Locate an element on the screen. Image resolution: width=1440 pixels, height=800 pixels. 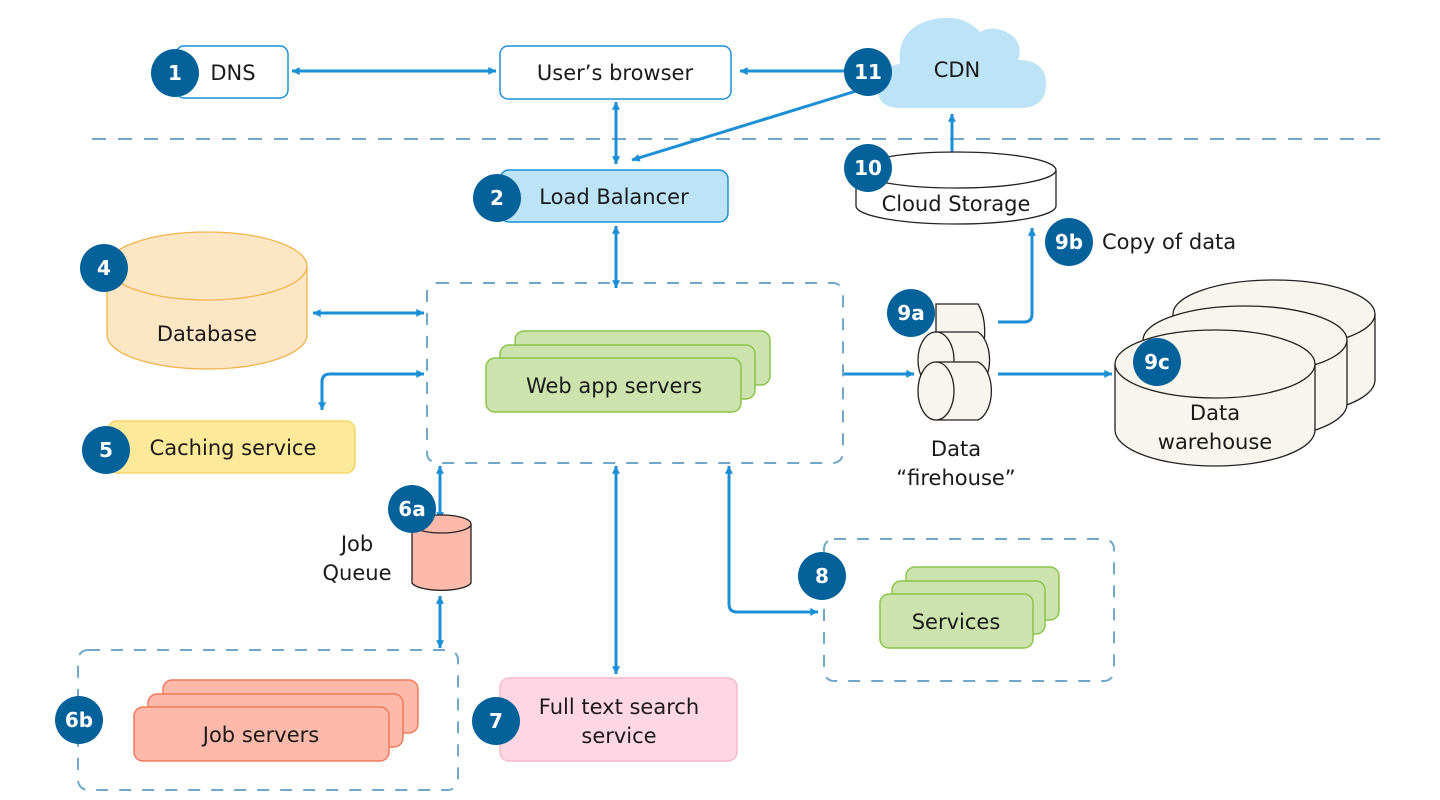
svg-text: 5 is located at coordinates (106, 450).